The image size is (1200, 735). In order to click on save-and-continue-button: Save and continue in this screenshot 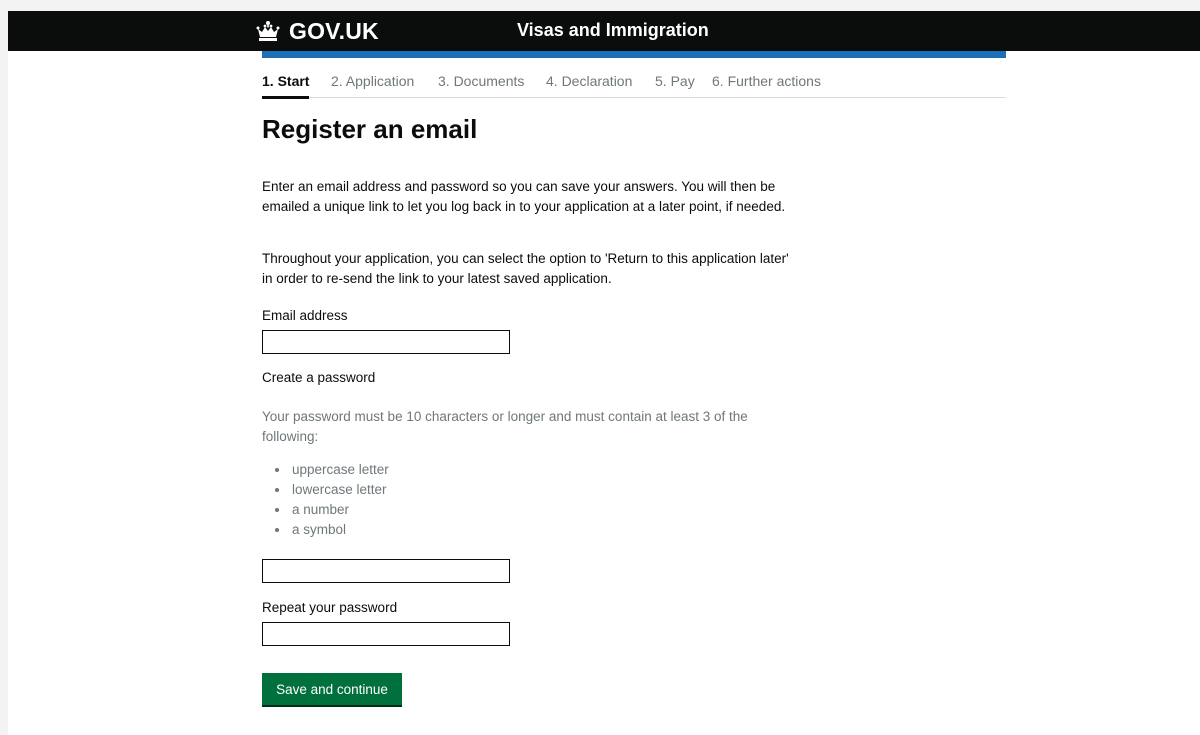, I will do `click(332, 689)`.